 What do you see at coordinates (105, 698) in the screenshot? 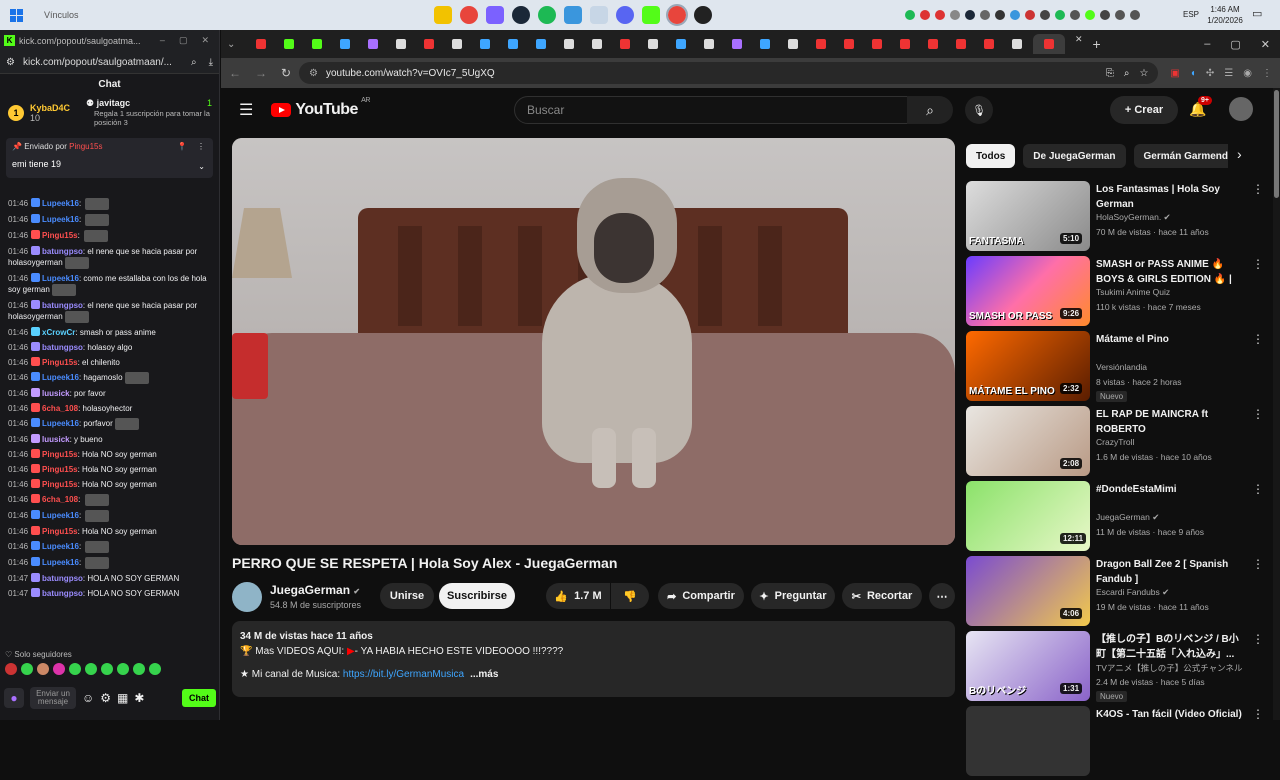
I see `settings-icon: ⚙` at bounding box center [105, 698].